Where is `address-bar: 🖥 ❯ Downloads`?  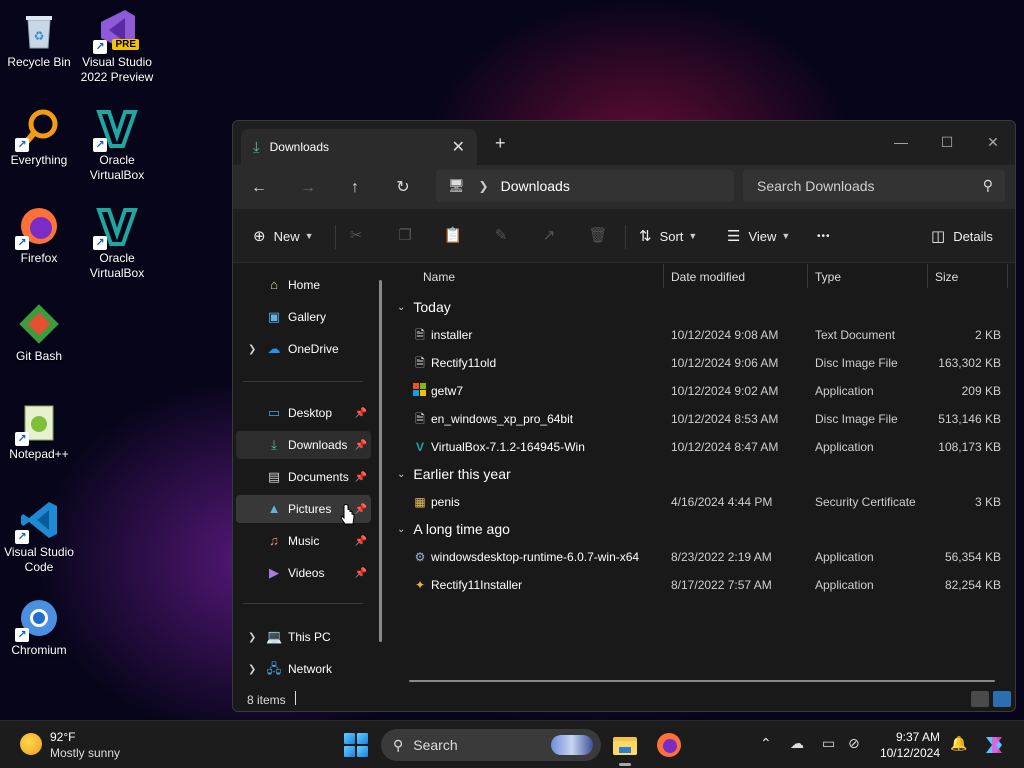 address-bar: 🖥 ❯ Downloads is located at coordinates (585, 186).